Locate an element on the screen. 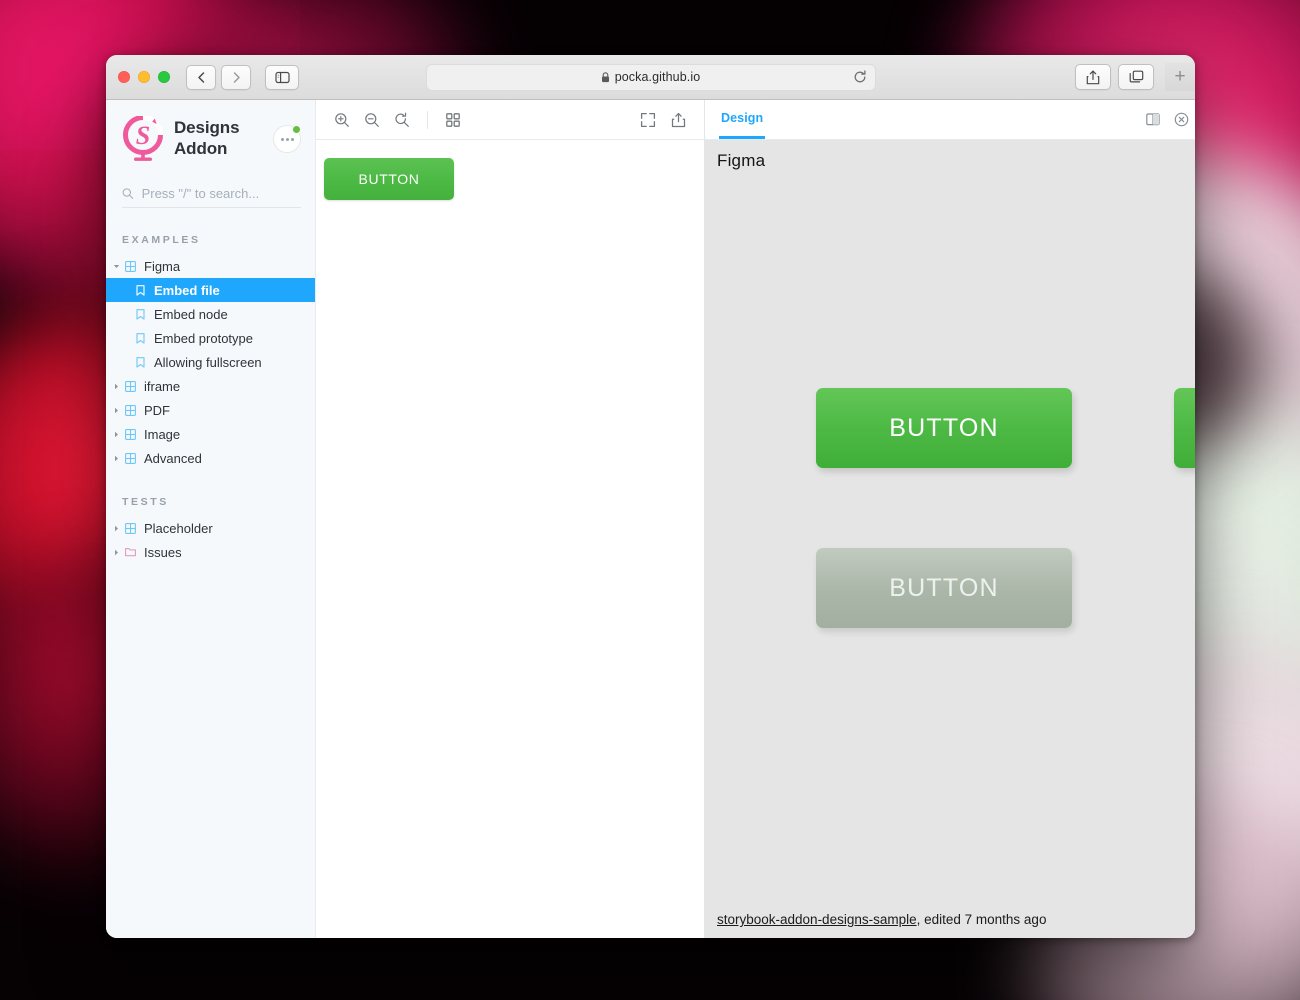  search-icon is located at coordinates (128, 193).